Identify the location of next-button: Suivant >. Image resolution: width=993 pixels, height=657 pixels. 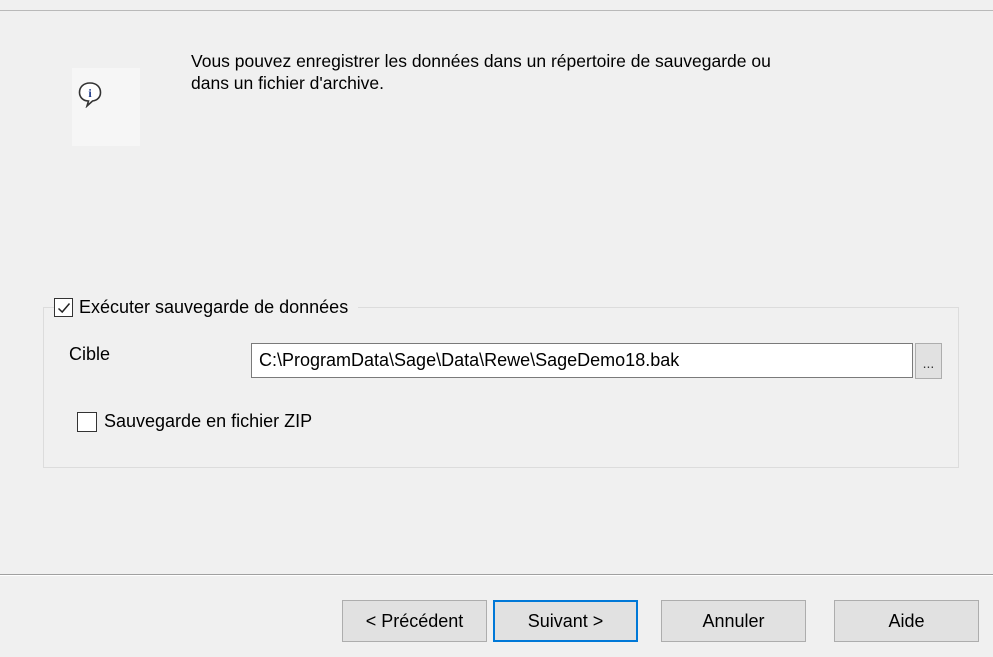
(565, 621).